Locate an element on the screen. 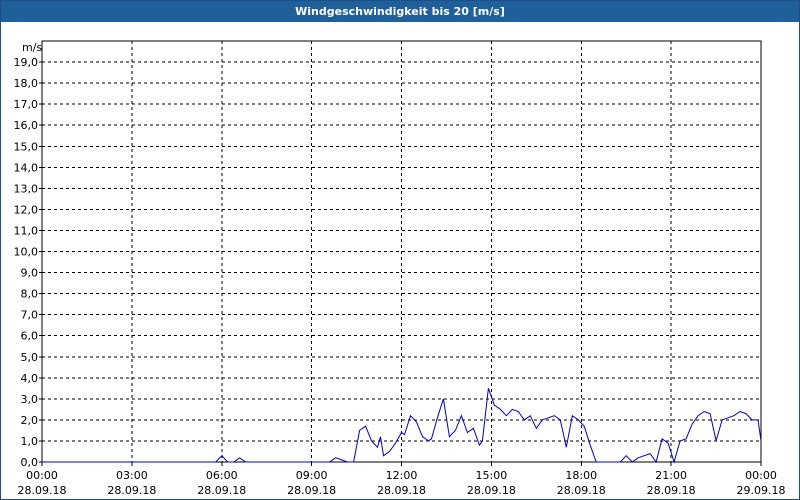  y-tick-label: 2,0 is located at coordinates (30, 420).